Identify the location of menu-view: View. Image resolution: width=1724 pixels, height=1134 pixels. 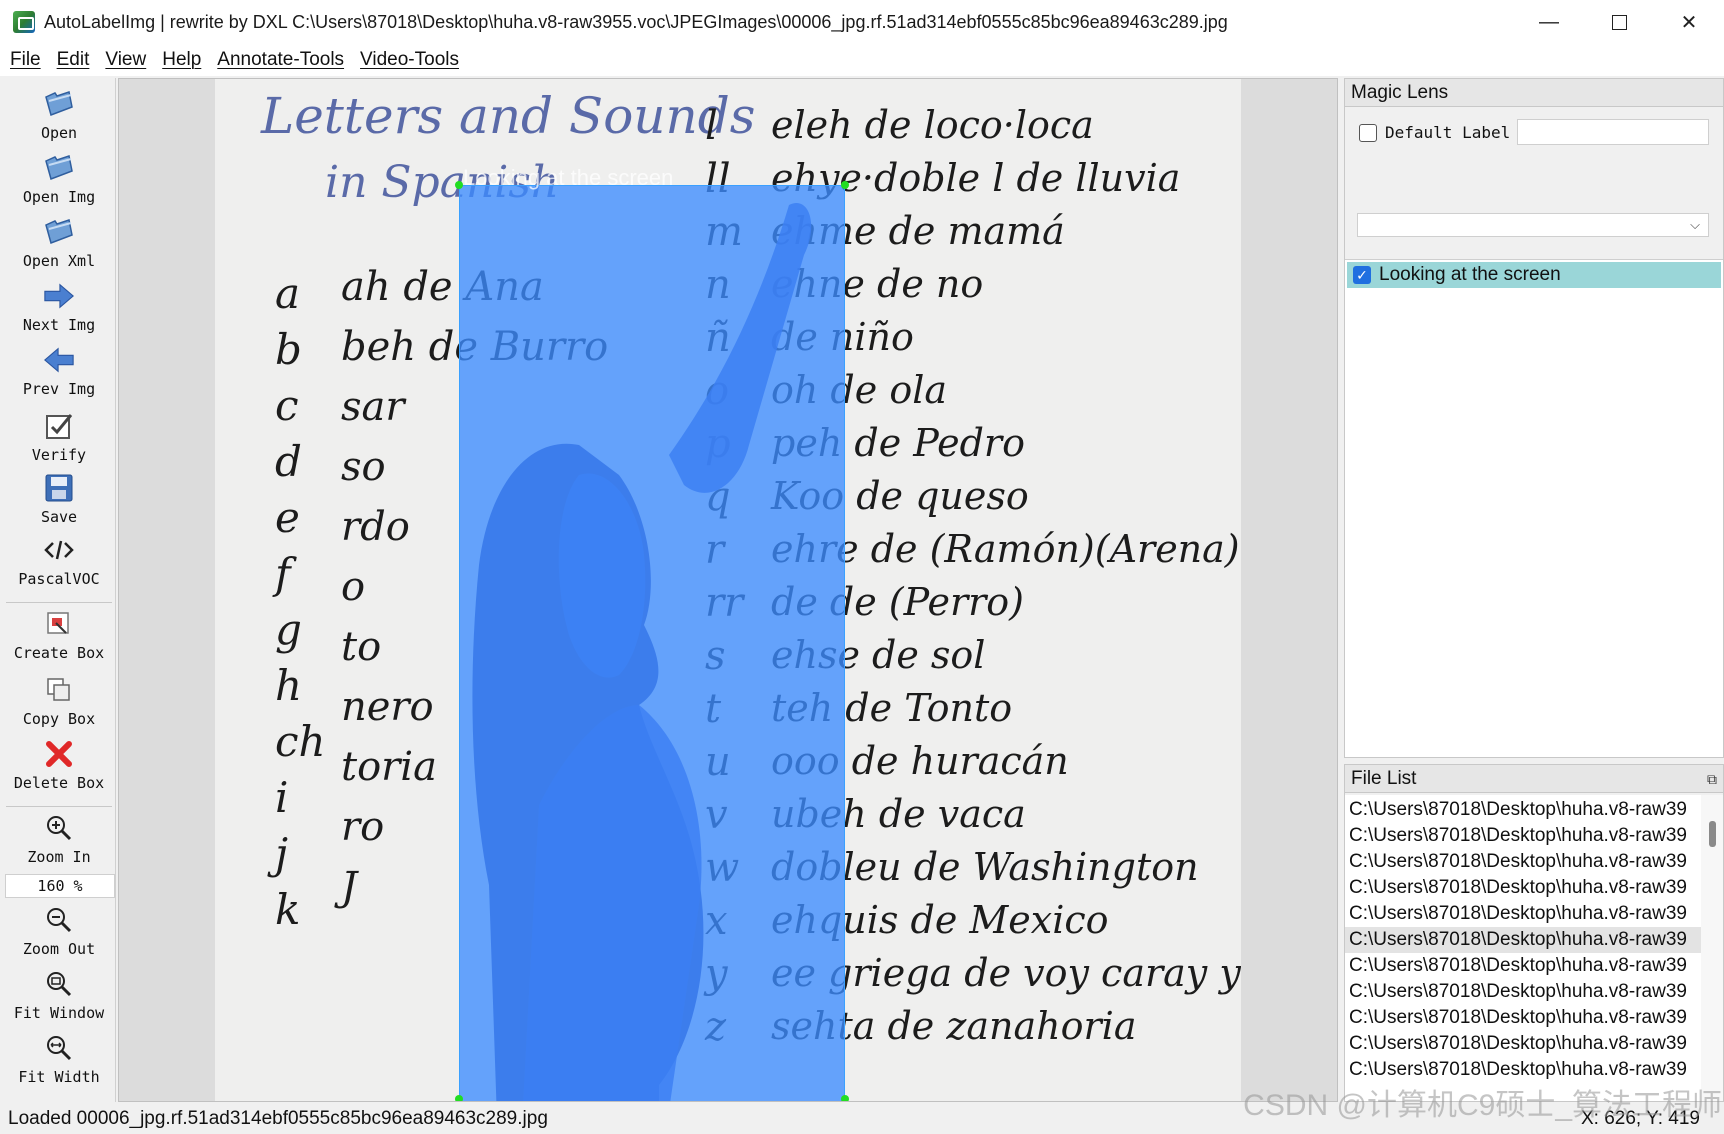
(125, 60).